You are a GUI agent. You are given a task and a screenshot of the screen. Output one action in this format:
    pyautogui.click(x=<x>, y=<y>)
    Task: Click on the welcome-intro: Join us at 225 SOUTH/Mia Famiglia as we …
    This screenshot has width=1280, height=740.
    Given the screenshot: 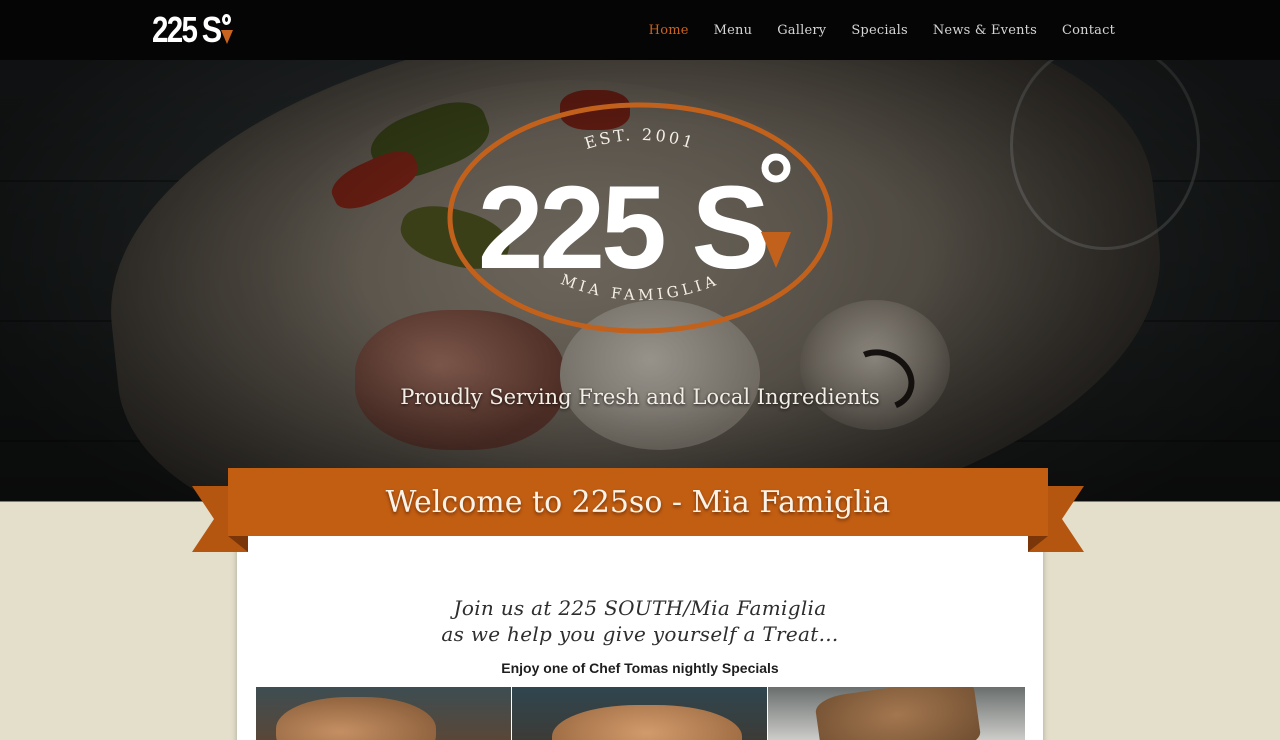 What is the action you would take?
    pyautogui.click(x=640, y=621)
    